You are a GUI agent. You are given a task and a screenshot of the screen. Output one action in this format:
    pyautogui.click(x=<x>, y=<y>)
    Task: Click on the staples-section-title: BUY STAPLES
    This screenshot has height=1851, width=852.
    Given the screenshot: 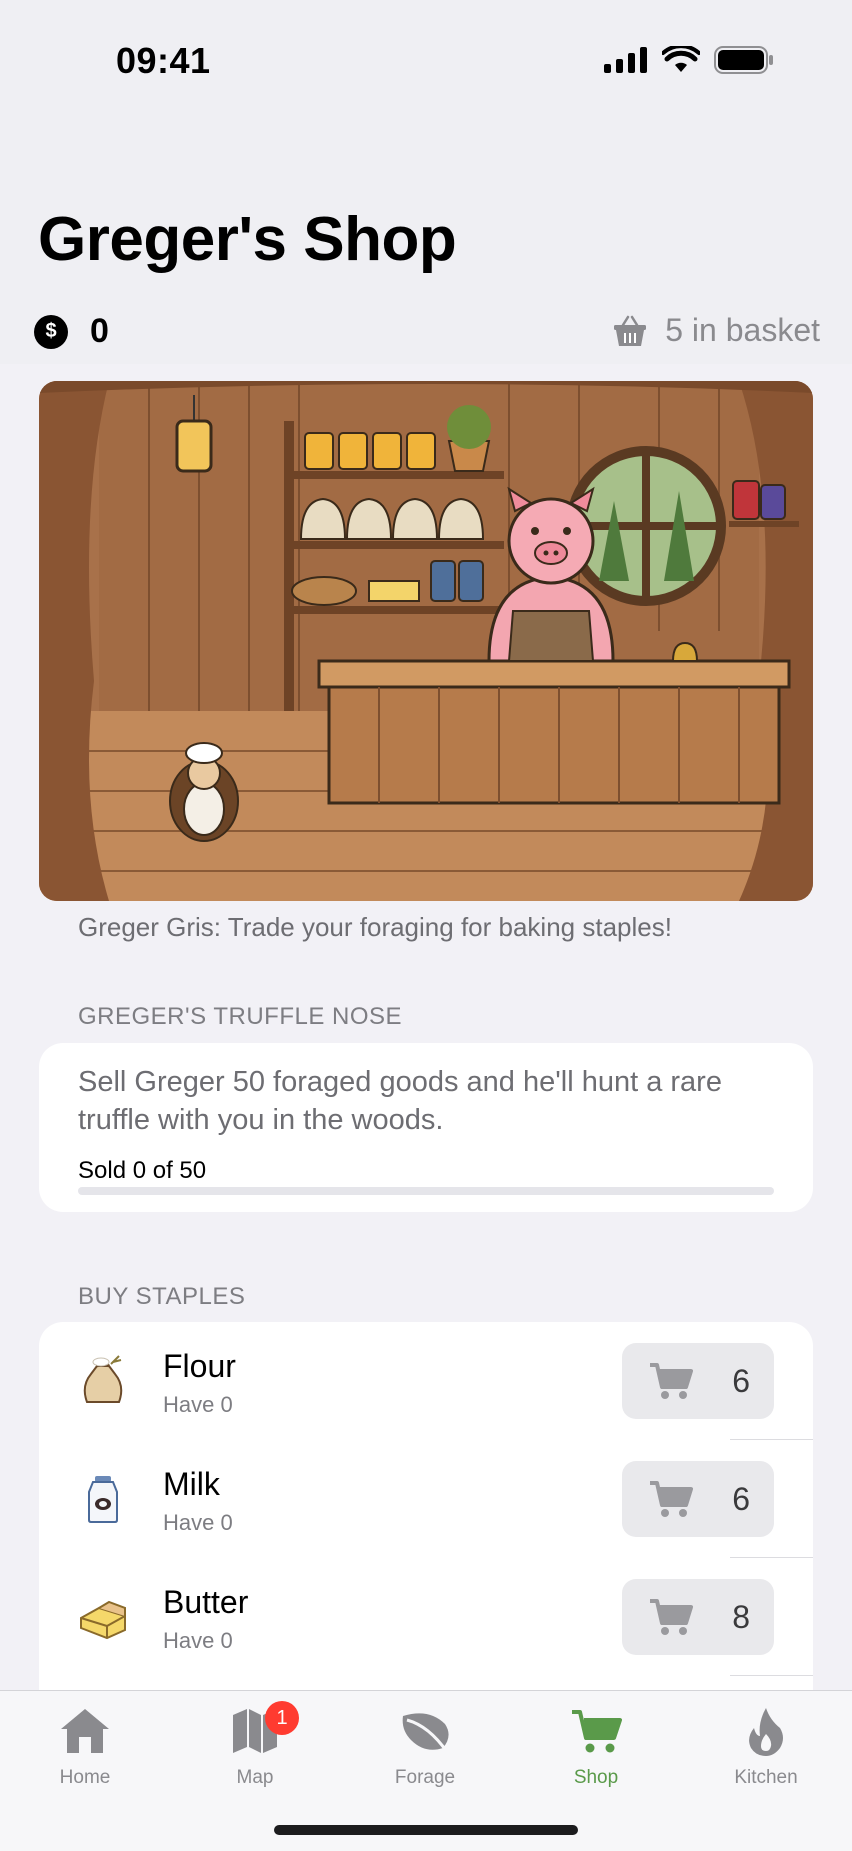 What is the action you would take?
    pyautogui.click(x=162, y=1296)
    